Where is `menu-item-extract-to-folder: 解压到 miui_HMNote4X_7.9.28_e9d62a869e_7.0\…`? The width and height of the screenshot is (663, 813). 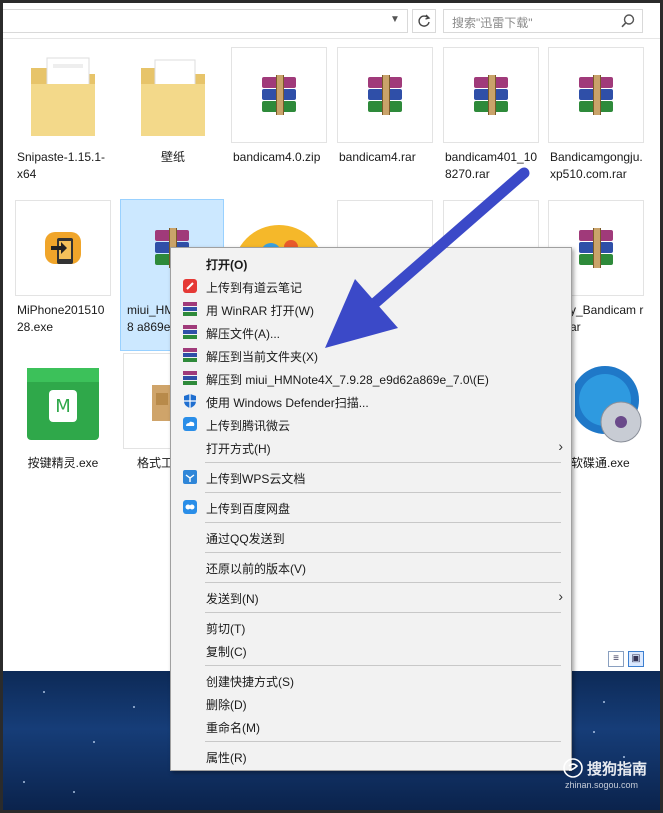 menu-item-extract-to-folder: 解压到 miui_HMNote4X_7.9.28_e9d62a869e_7.0\… is located at coordinates (371, 378).